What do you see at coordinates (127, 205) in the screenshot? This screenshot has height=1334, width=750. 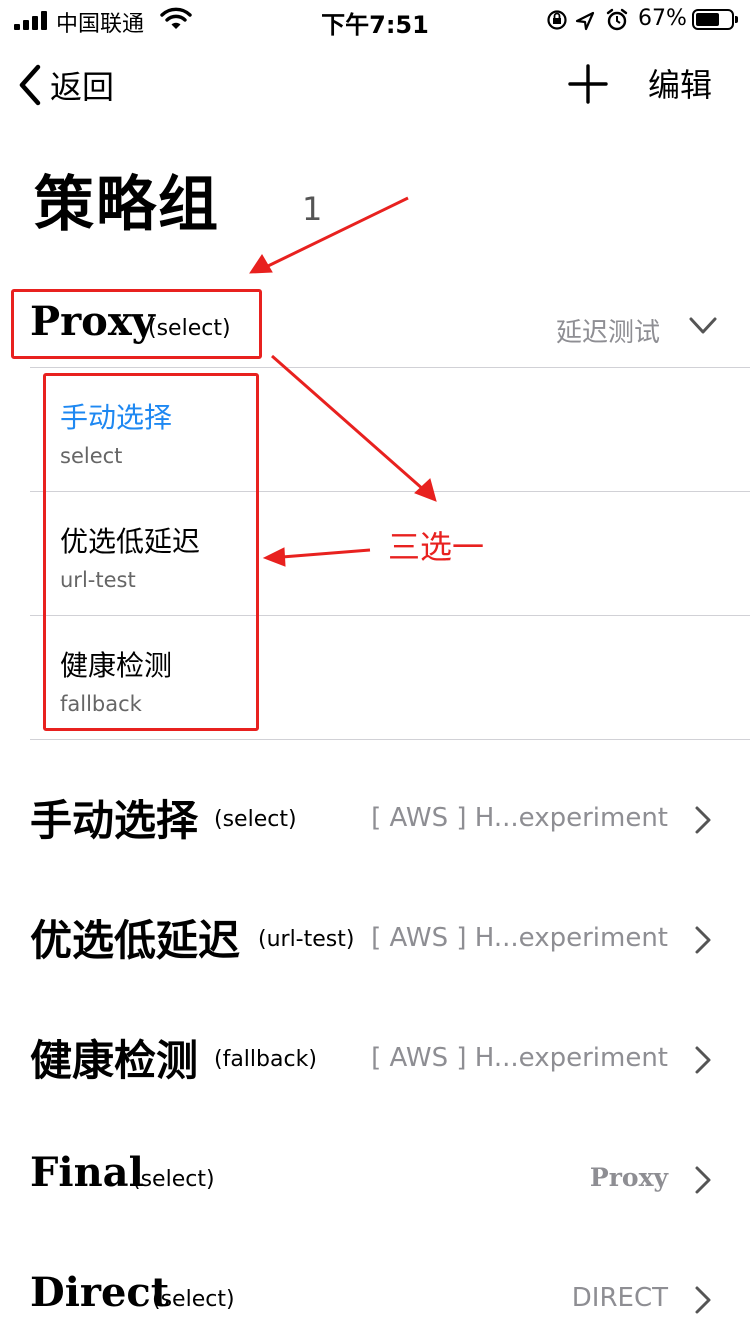 I see `page-title: 策略组` at bounding box center [127, 205].